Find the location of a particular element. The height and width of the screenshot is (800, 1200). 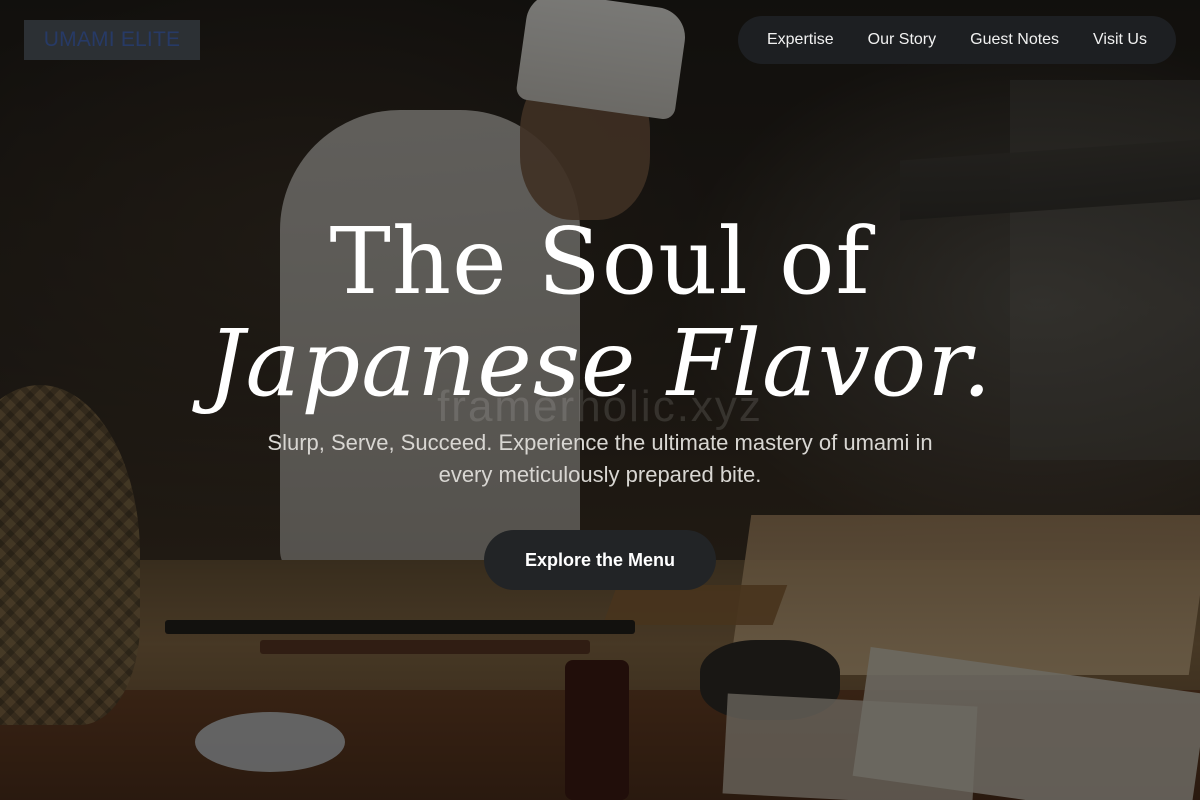

hero-title-line1: The Soul of is located at coordinates (600, 261).